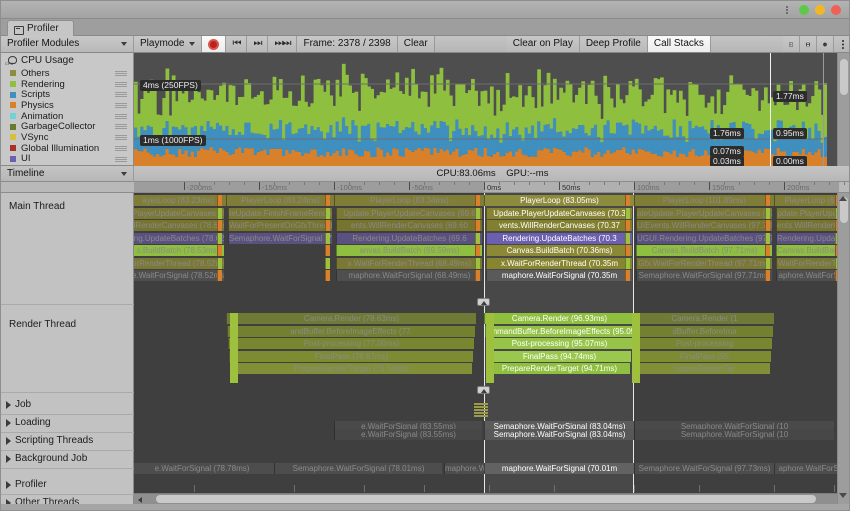 Image resolution: width=850 pixels, height=523 pixels. I want to click on cpu-series-item-ui: UI, so click(67, 158).